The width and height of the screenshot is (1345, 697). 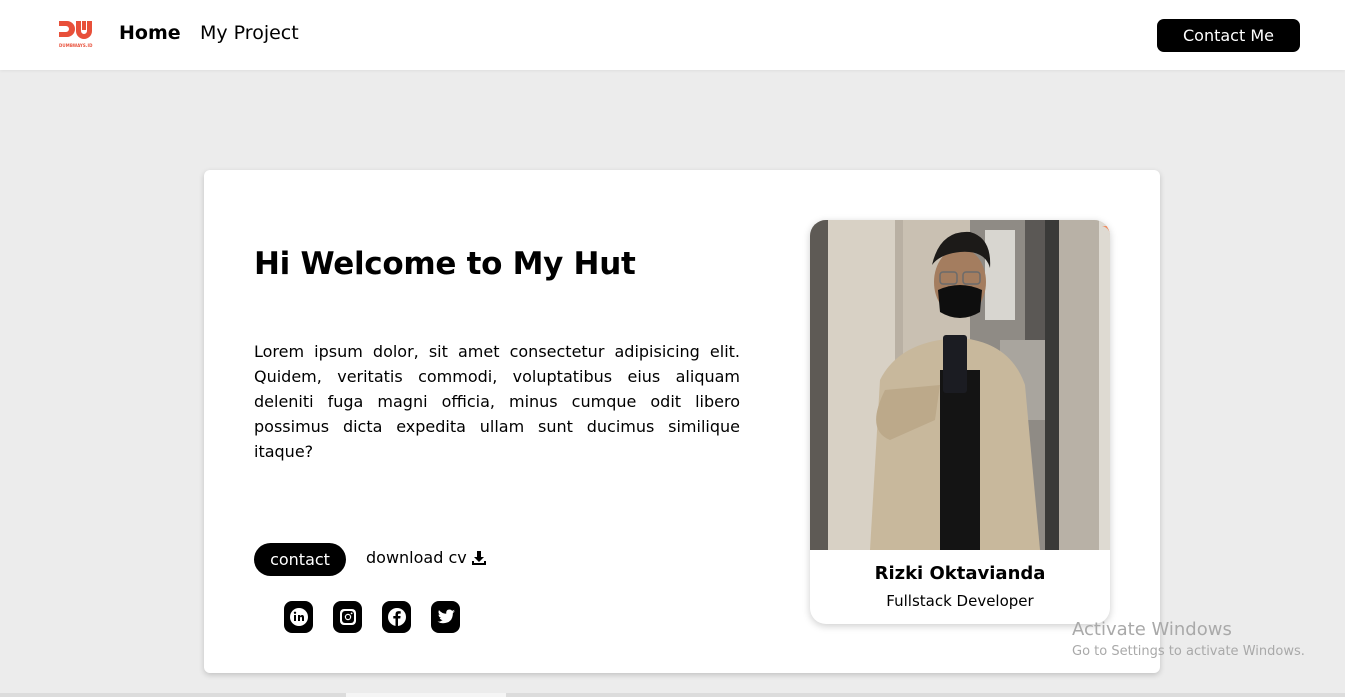 I want to click on download-icon, so click(x=478, y=557).